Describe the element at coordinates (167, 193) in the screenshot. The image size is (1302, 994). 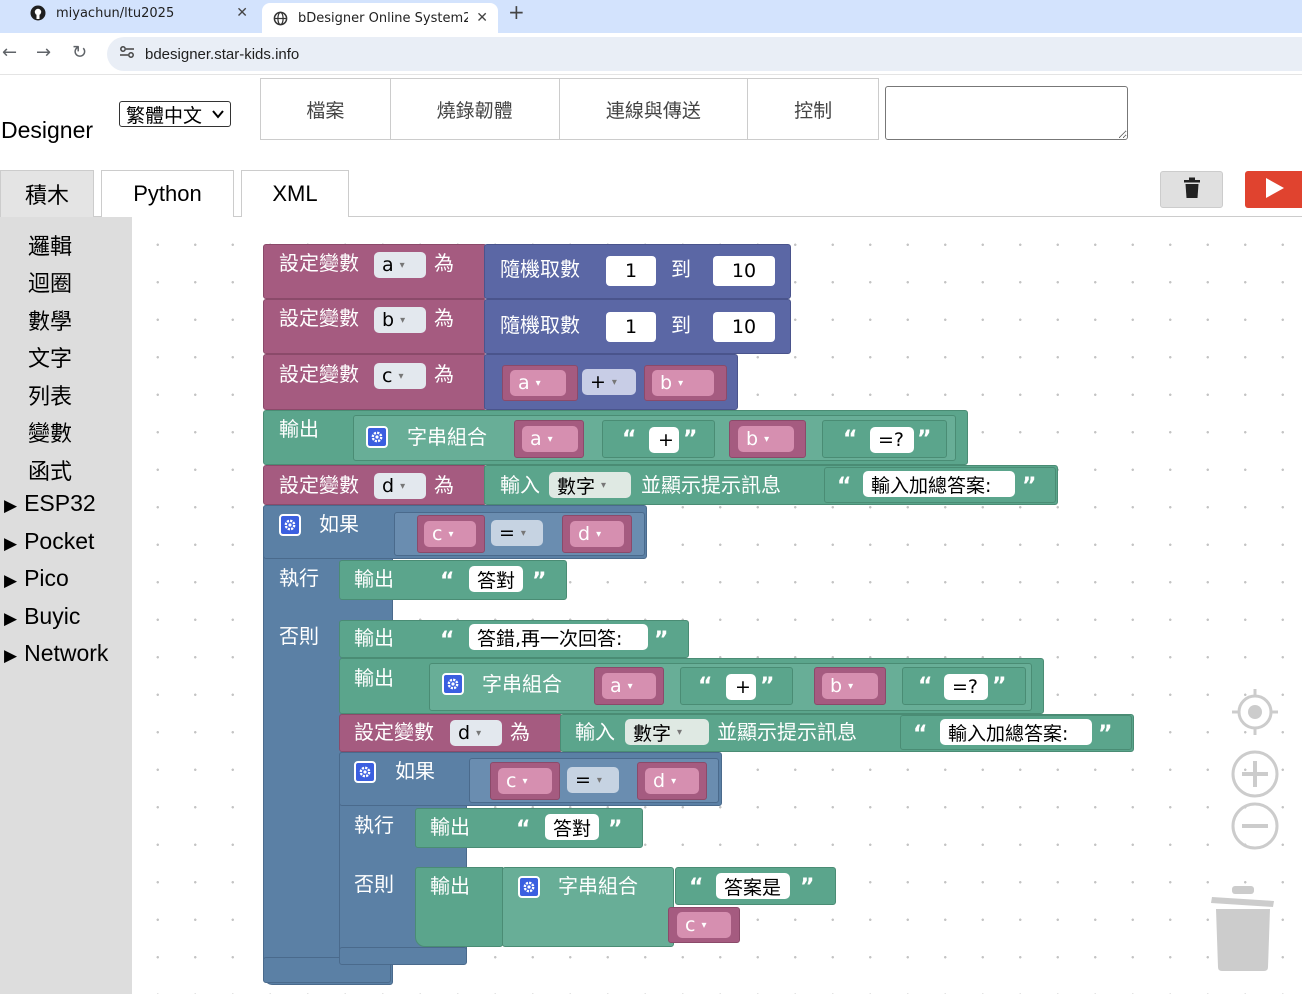
I see `tab-python: Python` at that location.